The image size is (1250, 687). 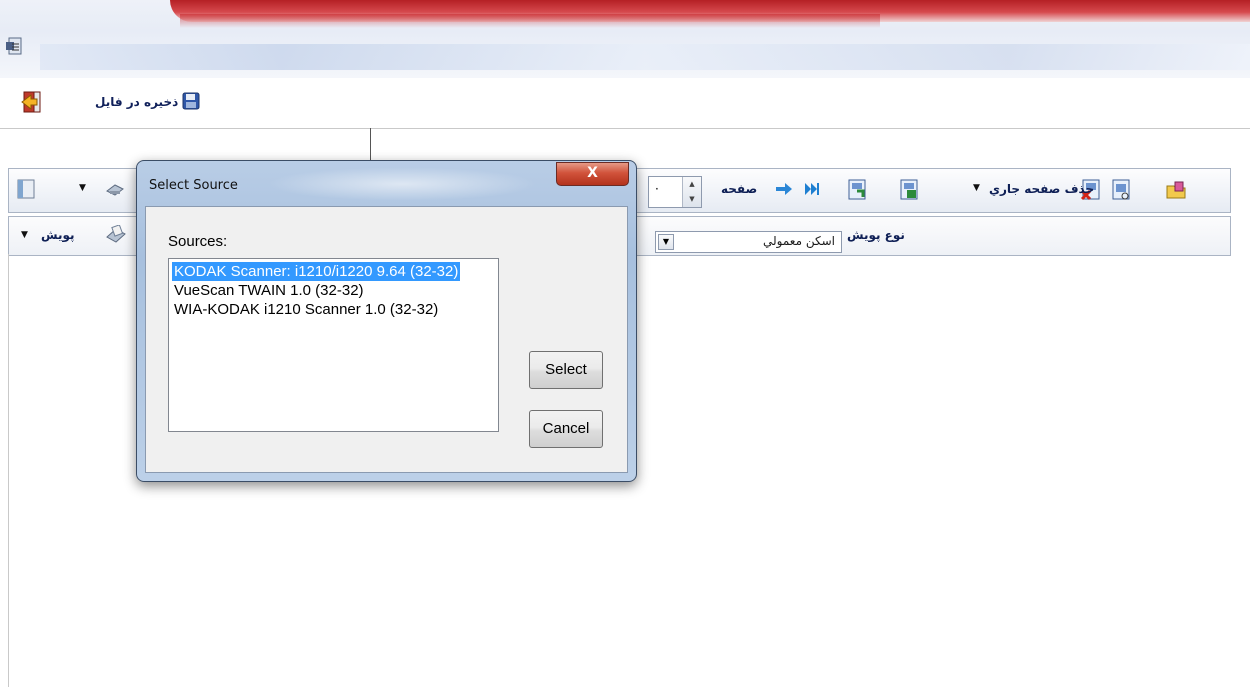 What do you see at coordinates (976, 188) in the screenshot?
I see `delete-page-dropdown-icon: ▼` at bounding box center [976, 188].